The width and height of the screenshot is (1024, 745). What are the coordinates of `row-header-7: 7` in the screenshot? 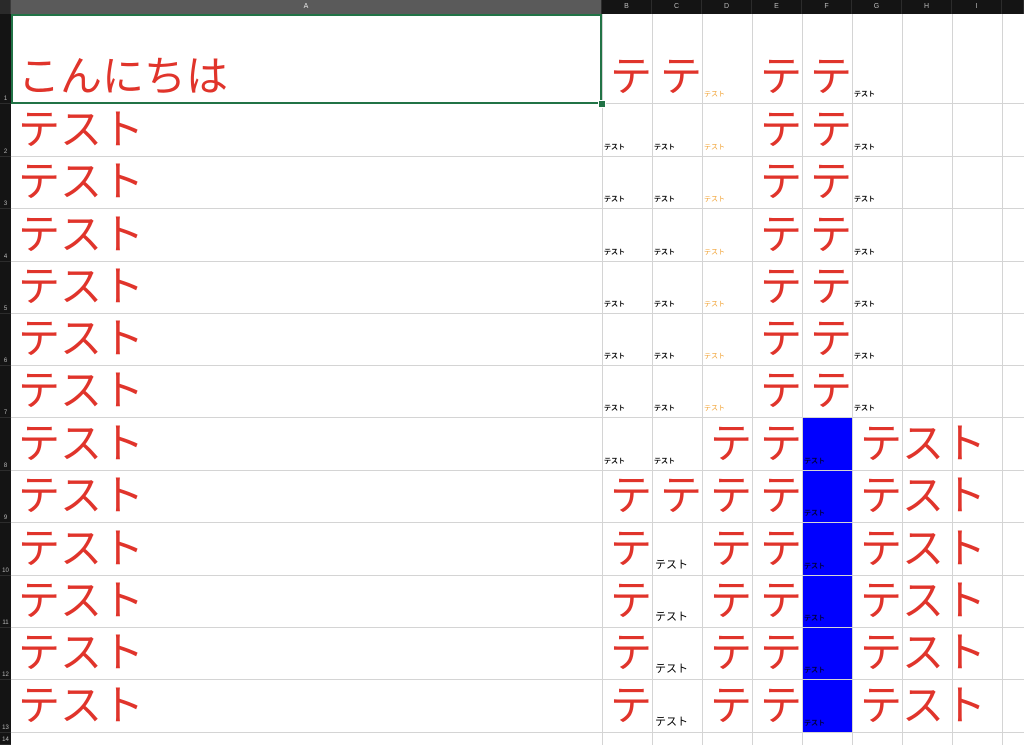 It's located at (5, 392).